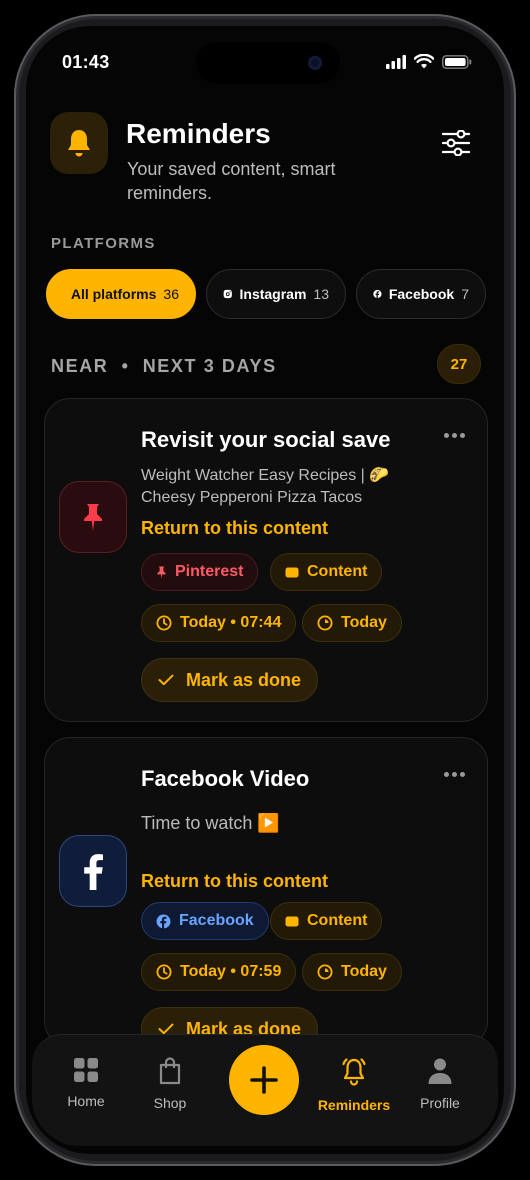  What do you see at coordinates (244, 679) in the screenshot?
I see `done-label: Mark as done` at bounding box center [244, 679].